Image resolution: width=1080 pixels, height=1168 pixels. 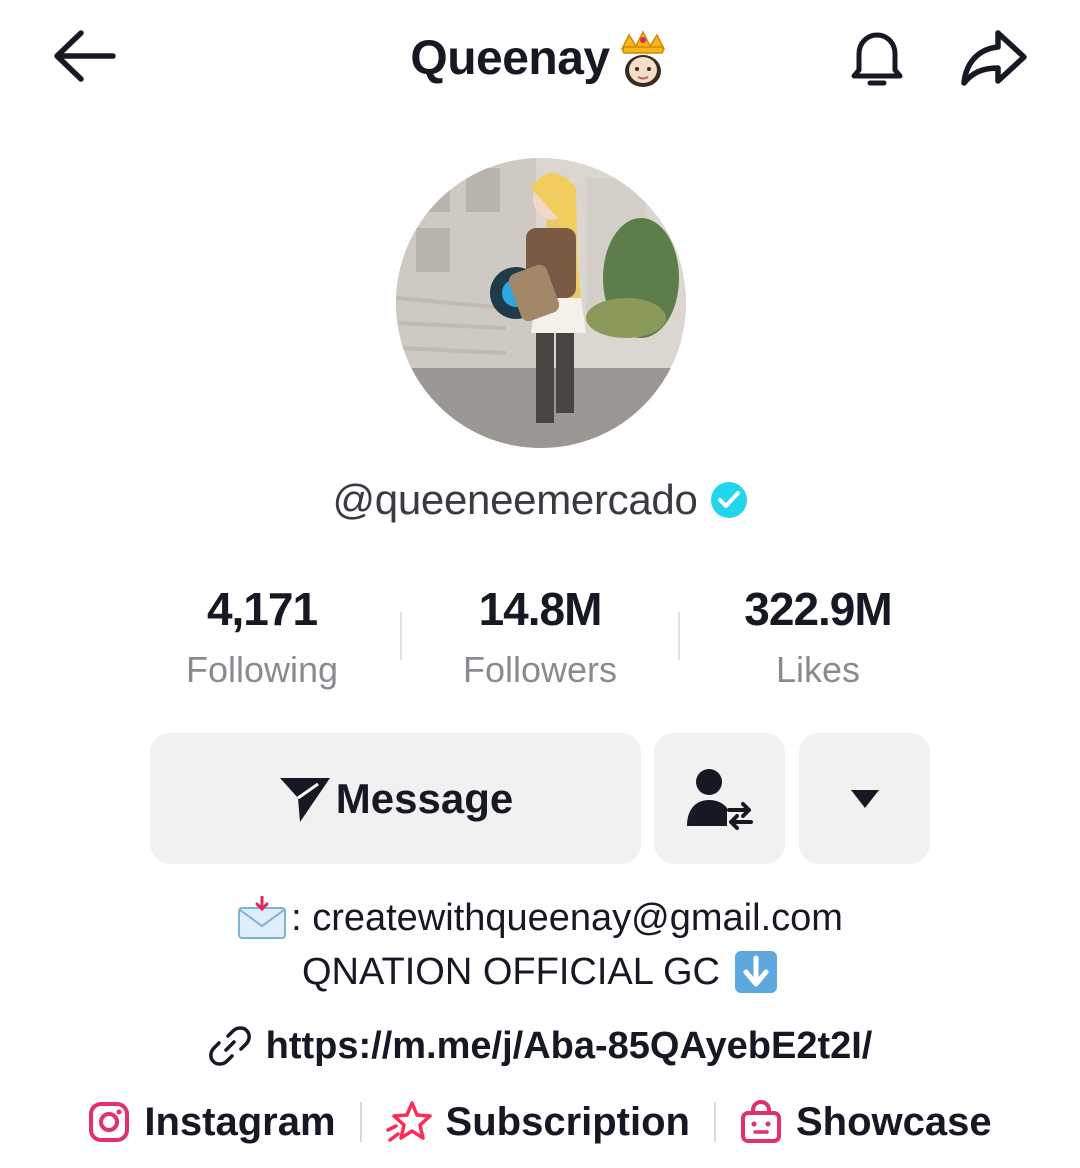 I want to click on dropdown-icon, so click(x=864, y=798).